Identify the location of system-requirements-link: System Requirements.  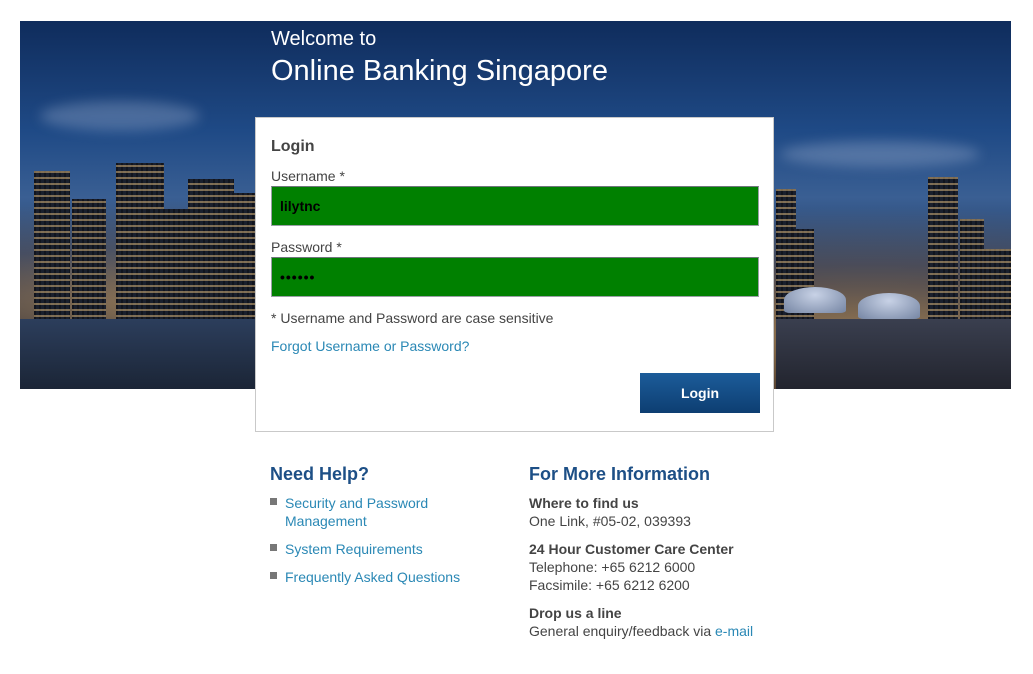
(354, 549).